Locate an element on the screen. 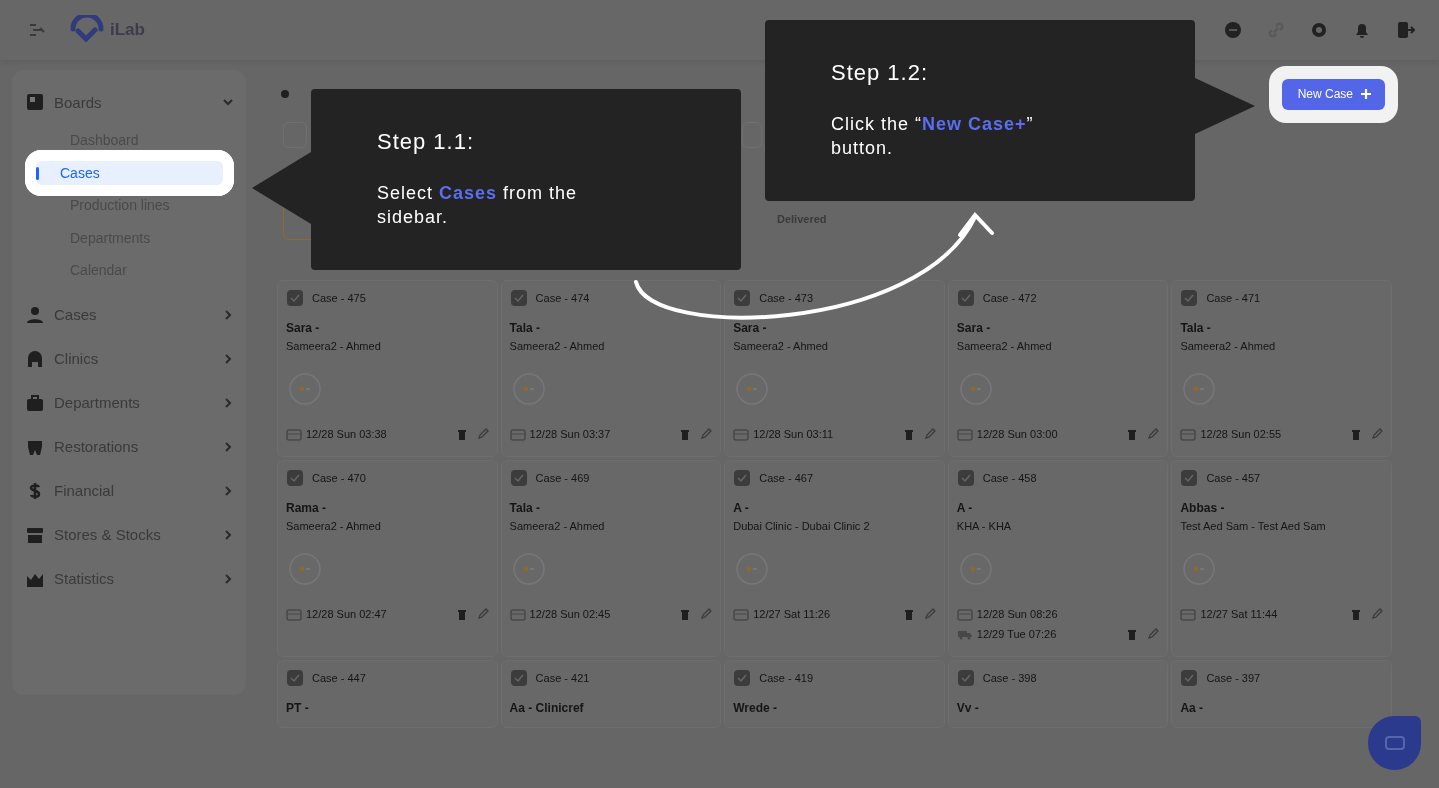 The height and width of the screenshot is (788, 1439). case-number: Case - 474 is located at coordinates (562, 298).